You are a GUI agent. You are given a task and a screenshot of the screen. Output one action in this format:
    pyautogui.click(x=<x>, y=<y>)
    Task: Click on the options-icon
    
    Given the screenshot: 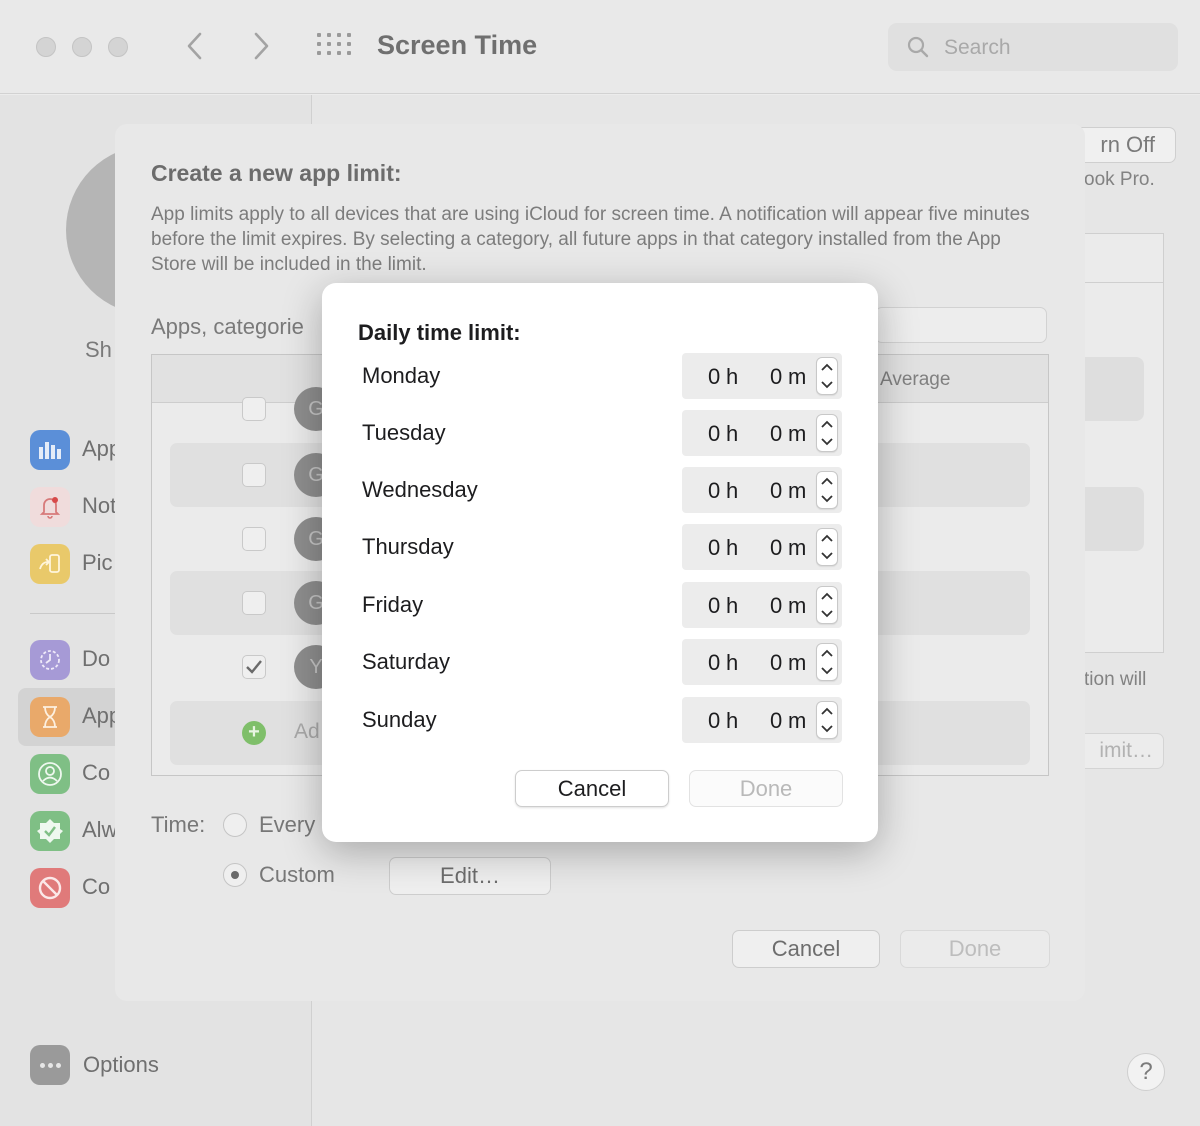 What is the action you would take?
    pyautogui.click(x=50, y=1065)
    